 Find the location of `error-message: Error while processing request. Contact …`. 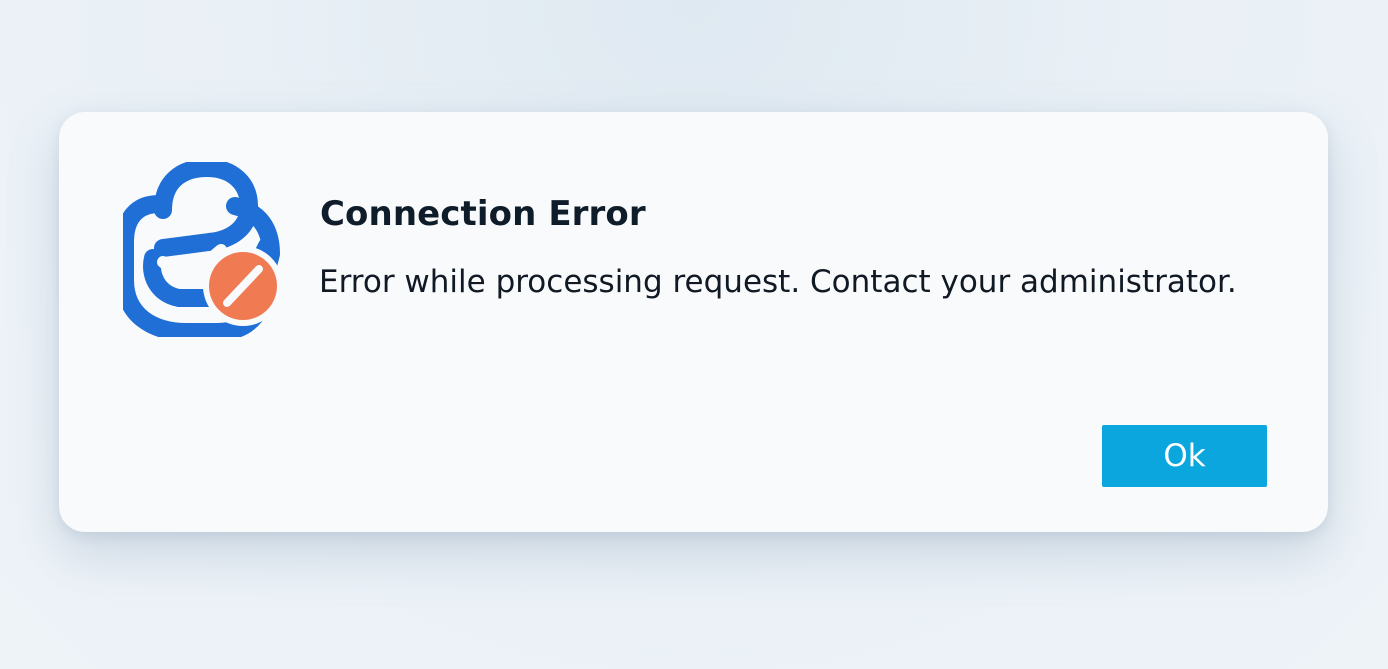

error-message: Error while processing request. Contact … is located at coordinates (778, 282).